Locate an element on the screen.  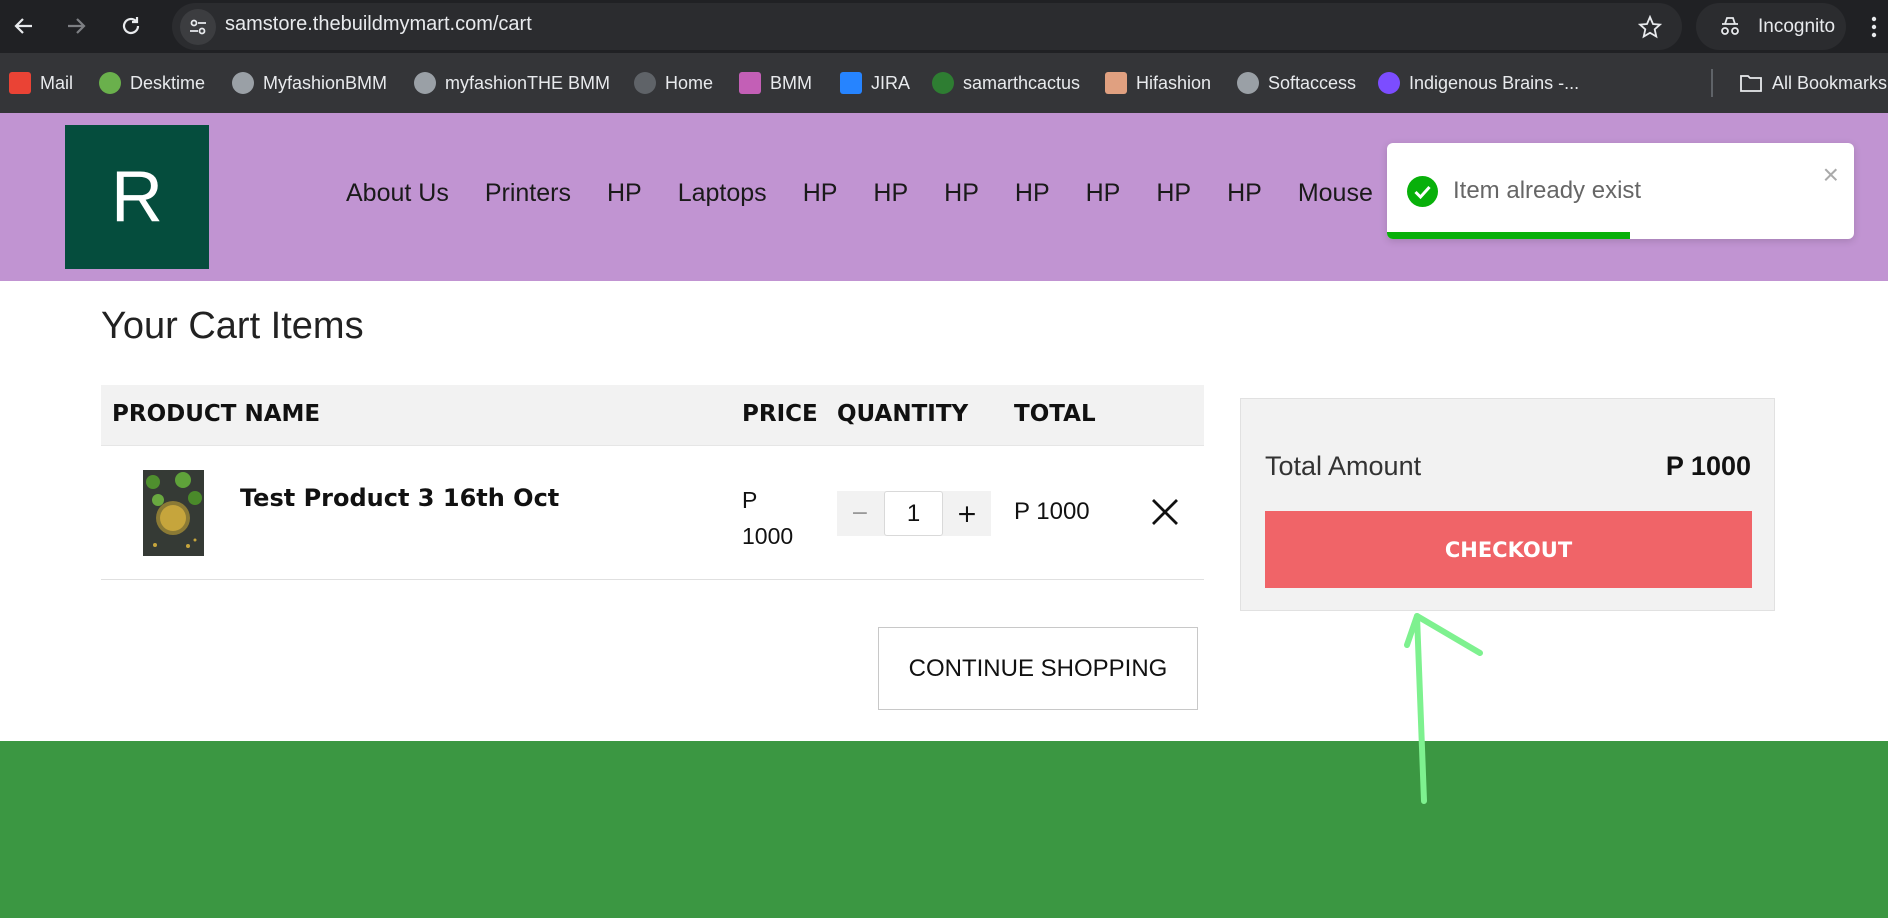
incognito-indicator: Incognito is located at coordinates (1771, 26).